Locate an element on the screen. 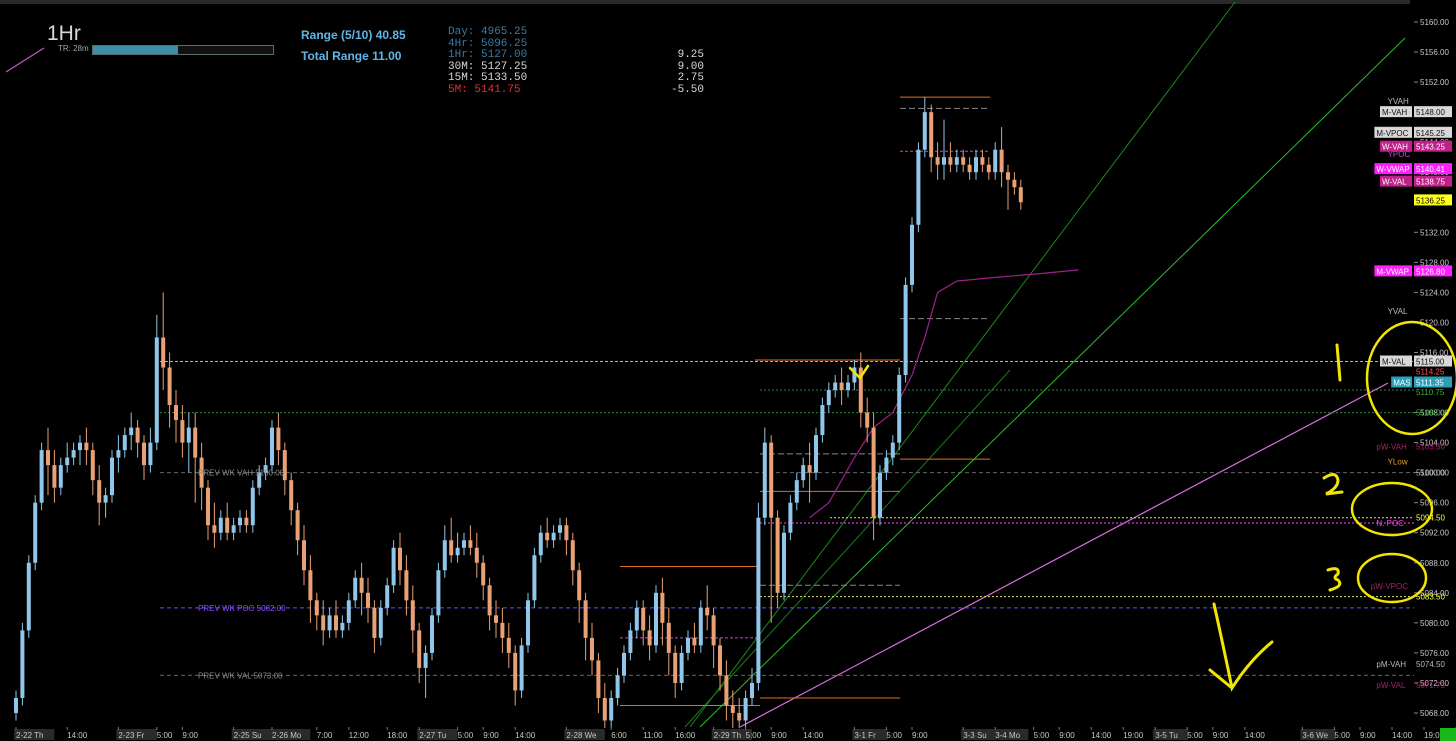  x-tick-label: 16:00 is located at coordinates (685, 735).